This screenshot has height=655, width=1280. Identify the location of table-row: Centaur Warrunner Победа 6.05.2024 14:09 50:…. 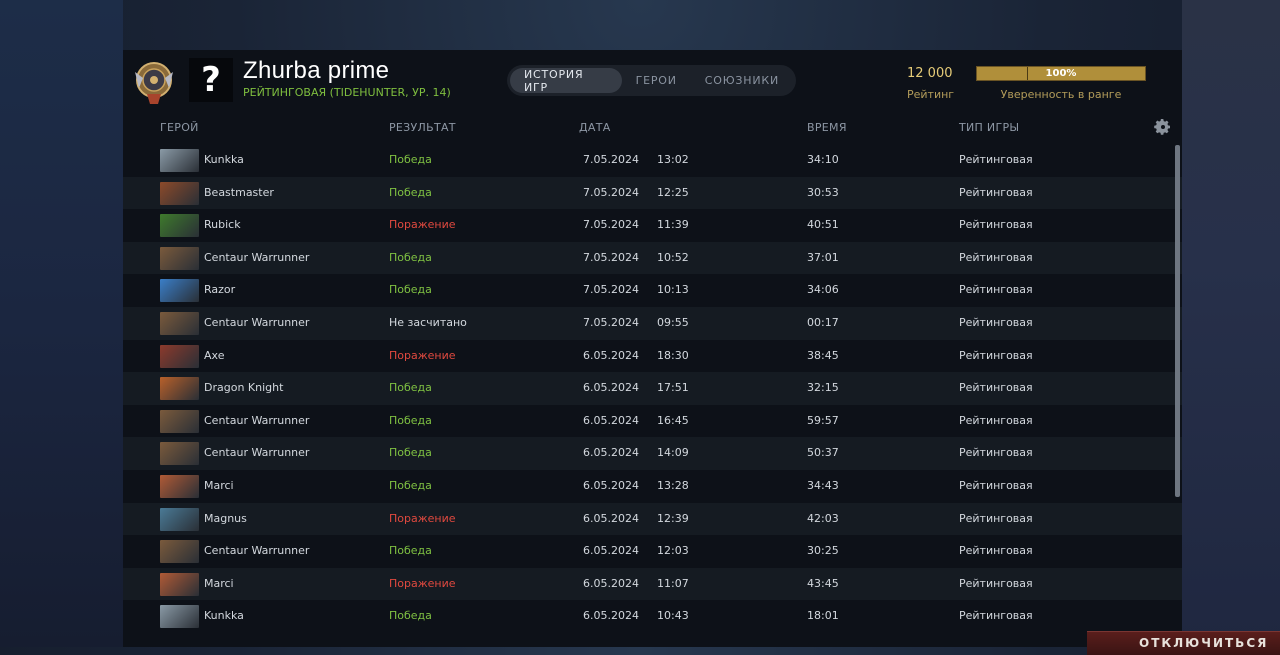
(652, 453).